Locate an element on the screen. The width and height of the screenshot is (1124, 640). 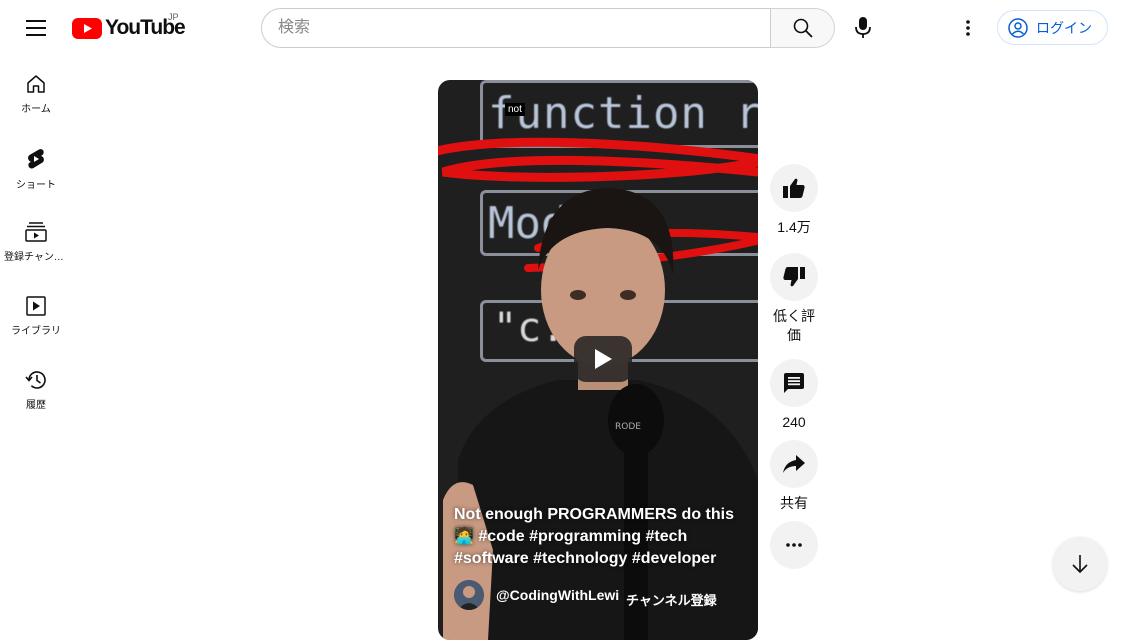
more-action is located at coordinates (794, 545).